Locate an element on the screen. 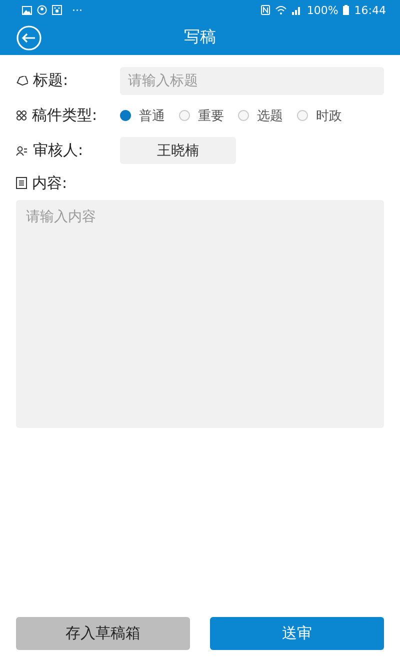 Image resolution: width=400 pixels, height=666 pixels. back-button is located at coordinates (29, 37).